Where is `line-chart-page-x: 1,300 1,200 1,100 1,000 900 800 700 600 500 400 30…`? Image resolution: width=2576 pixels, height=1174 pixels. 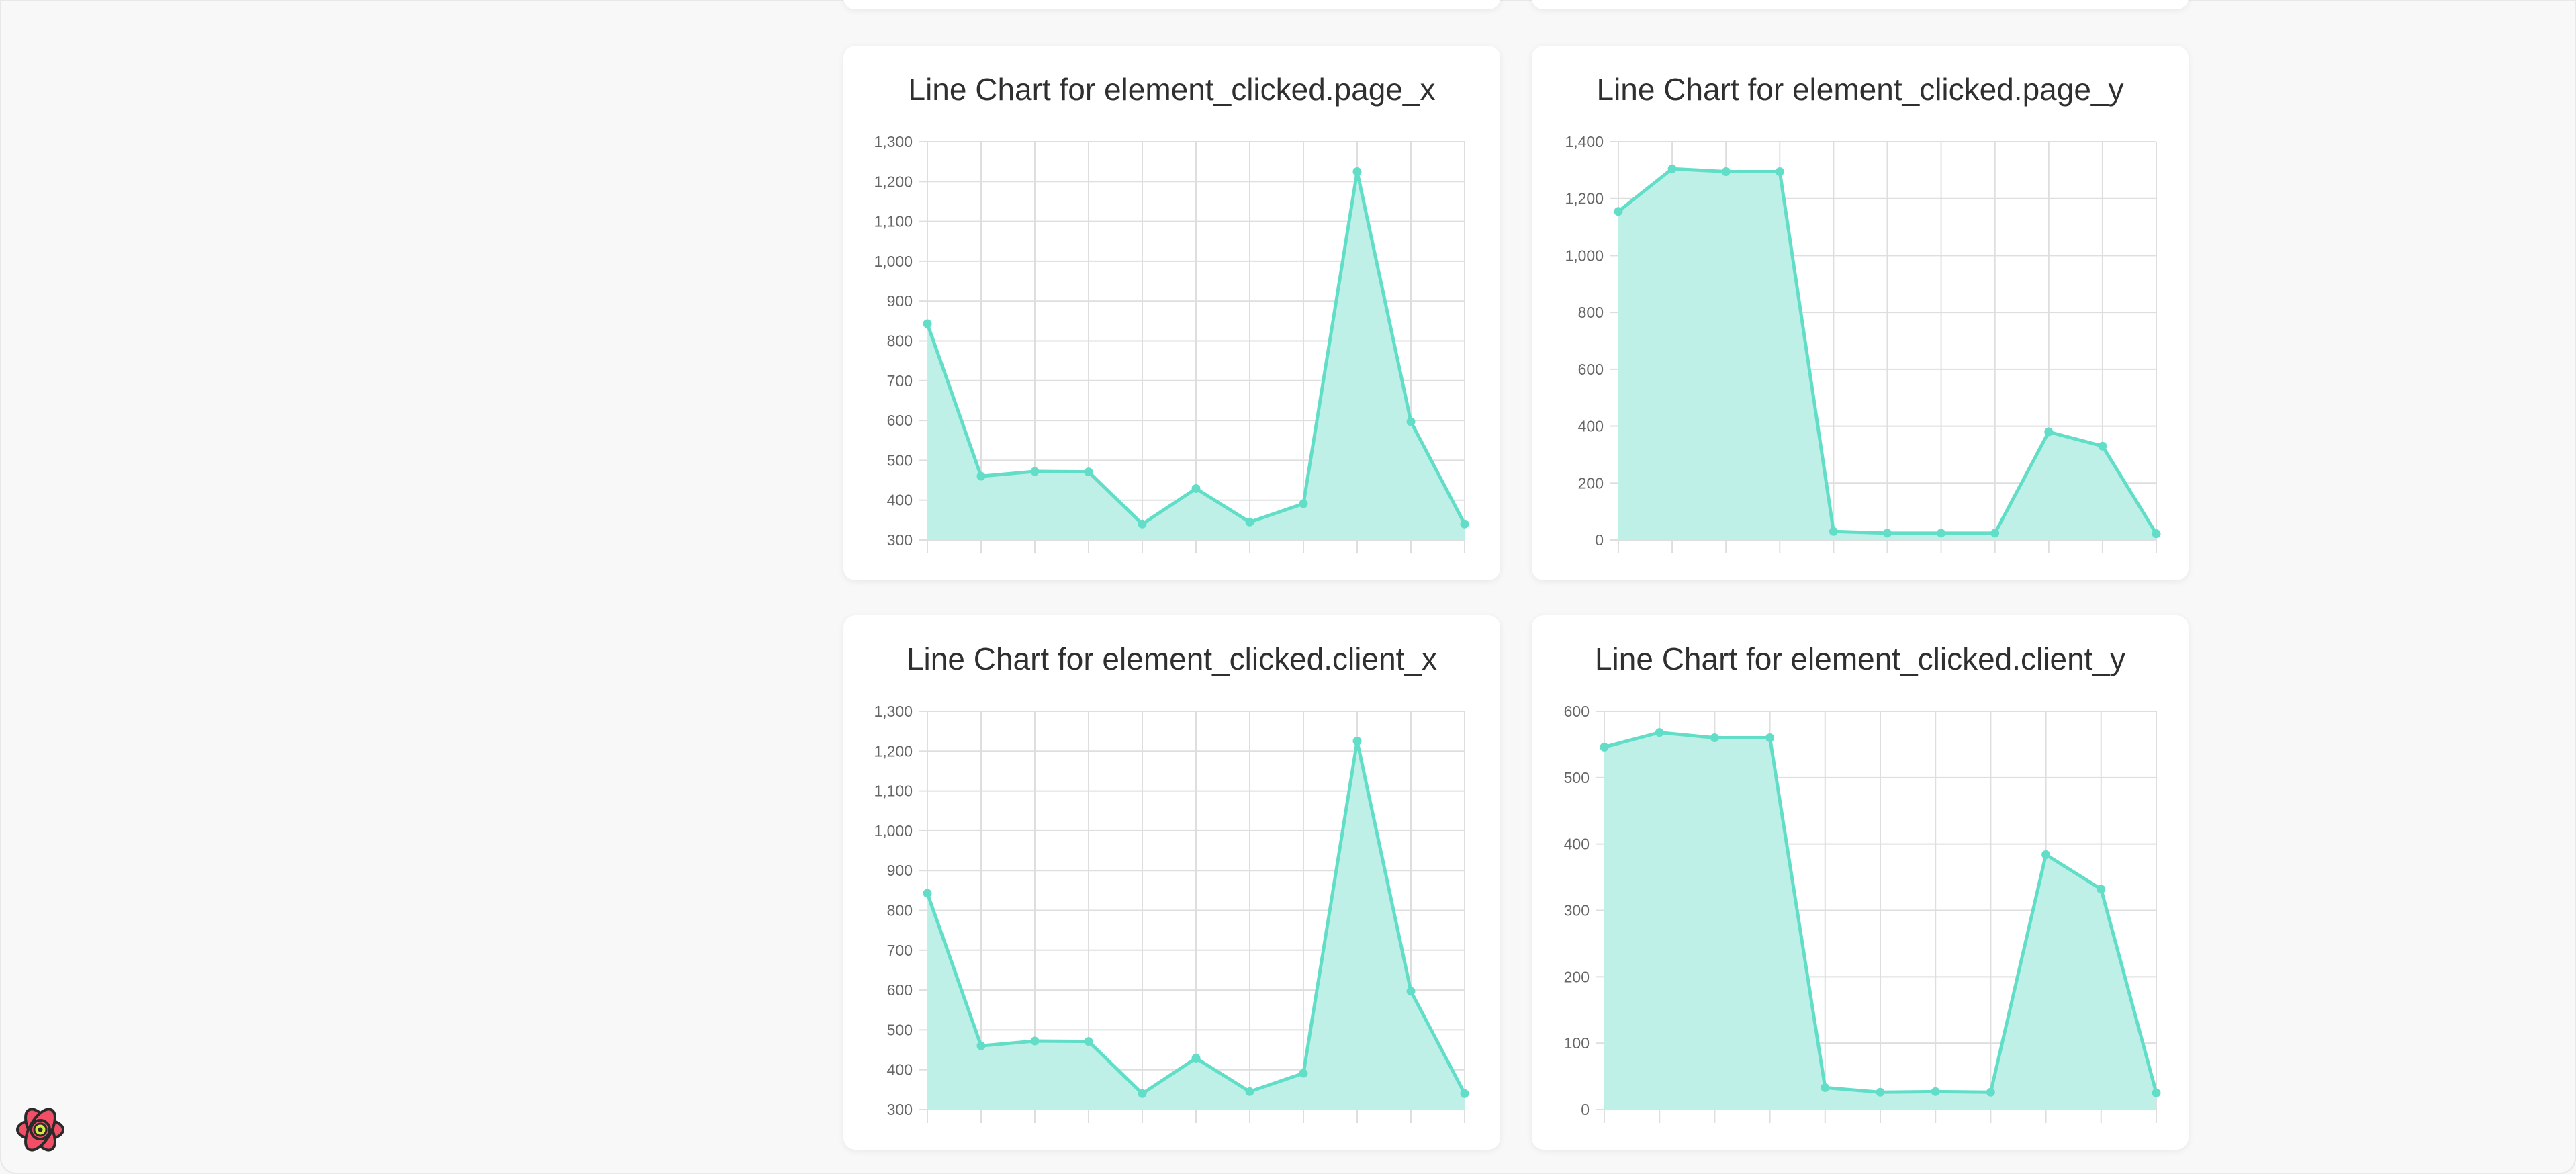 line-chart-page-x: 1,300 1,200 1,100 1,000 900 800 700 600 500 400 30… is located at coordinates (1171, 343).